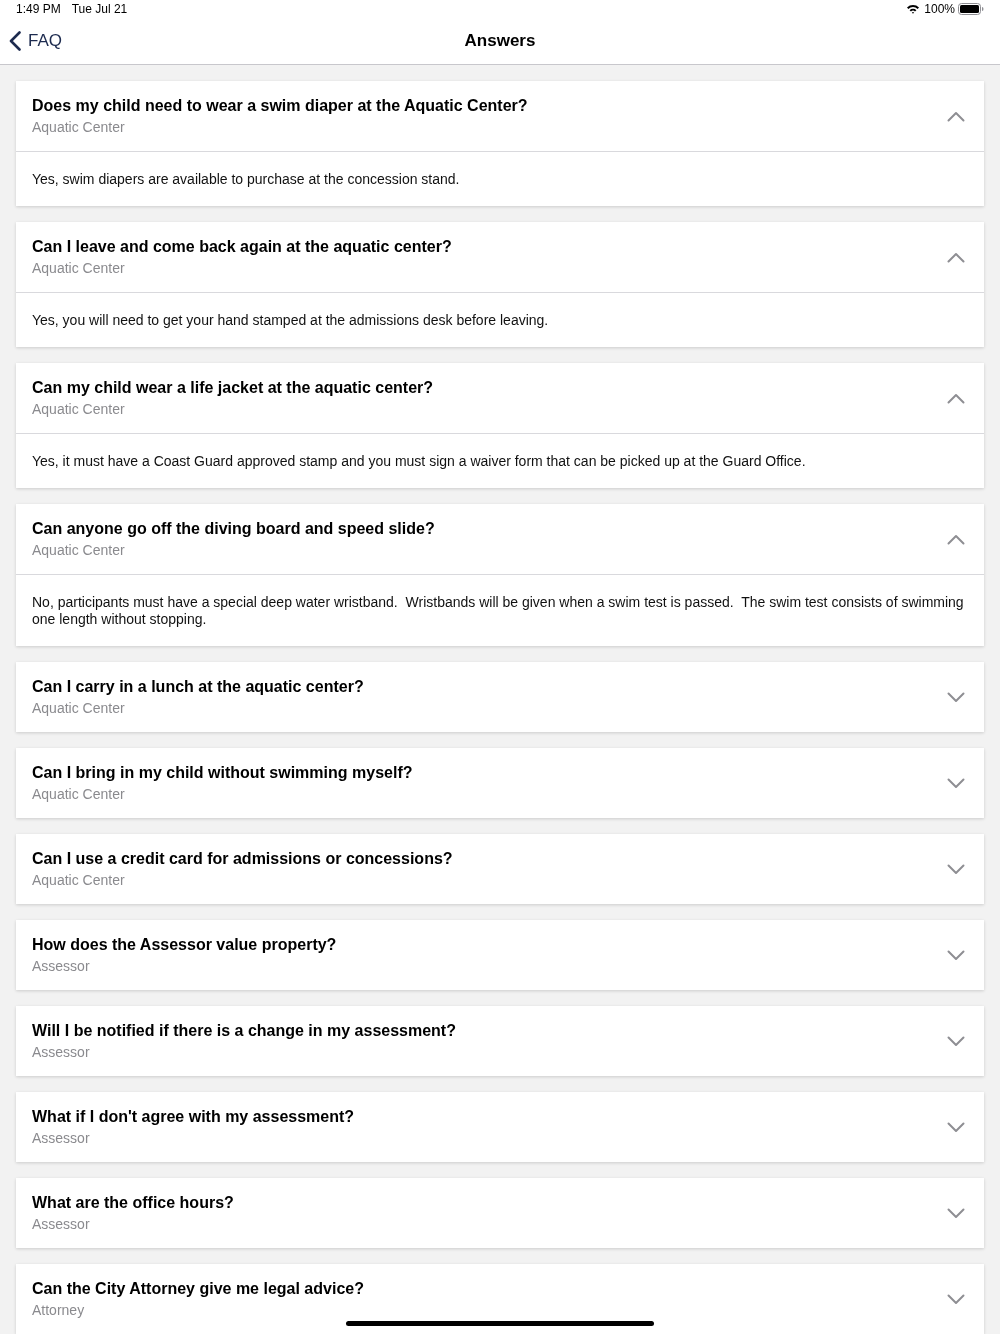  Describe the element at coordinates (222, 773) in the screenshot. I see `question-text: Can I bring in my child without swimming myself?` at that location.